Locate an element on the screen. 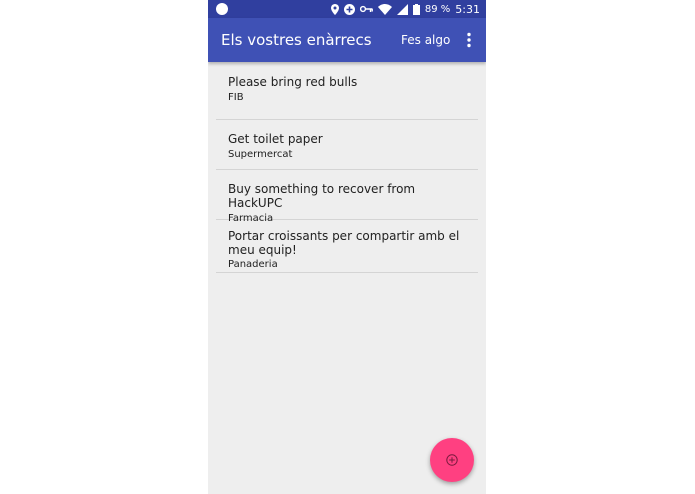  task-title: Get toilet paper is located at coordinates (275, 139).